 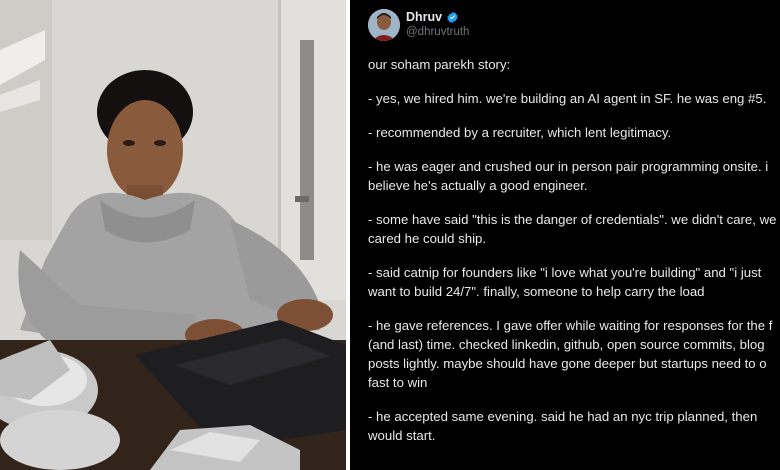 I want to click on tweet-line: believe he's actually a good engineer., so click(x=478, y=185).